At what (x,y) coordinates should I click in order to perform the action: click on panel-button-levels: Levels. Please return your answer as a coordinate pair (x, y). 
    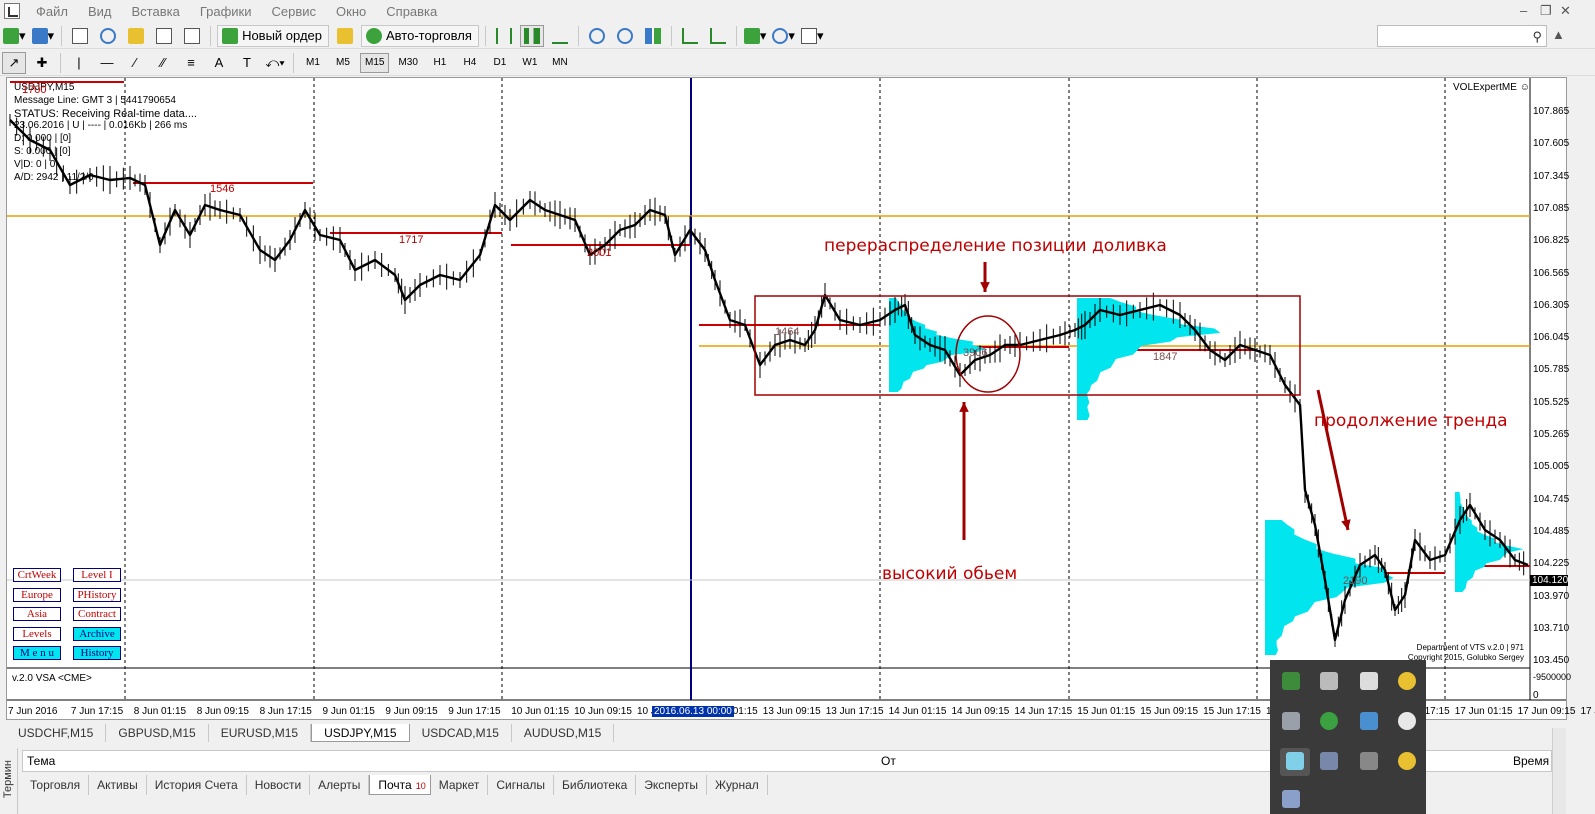
    Looking at the image, I should click on (37, 633).